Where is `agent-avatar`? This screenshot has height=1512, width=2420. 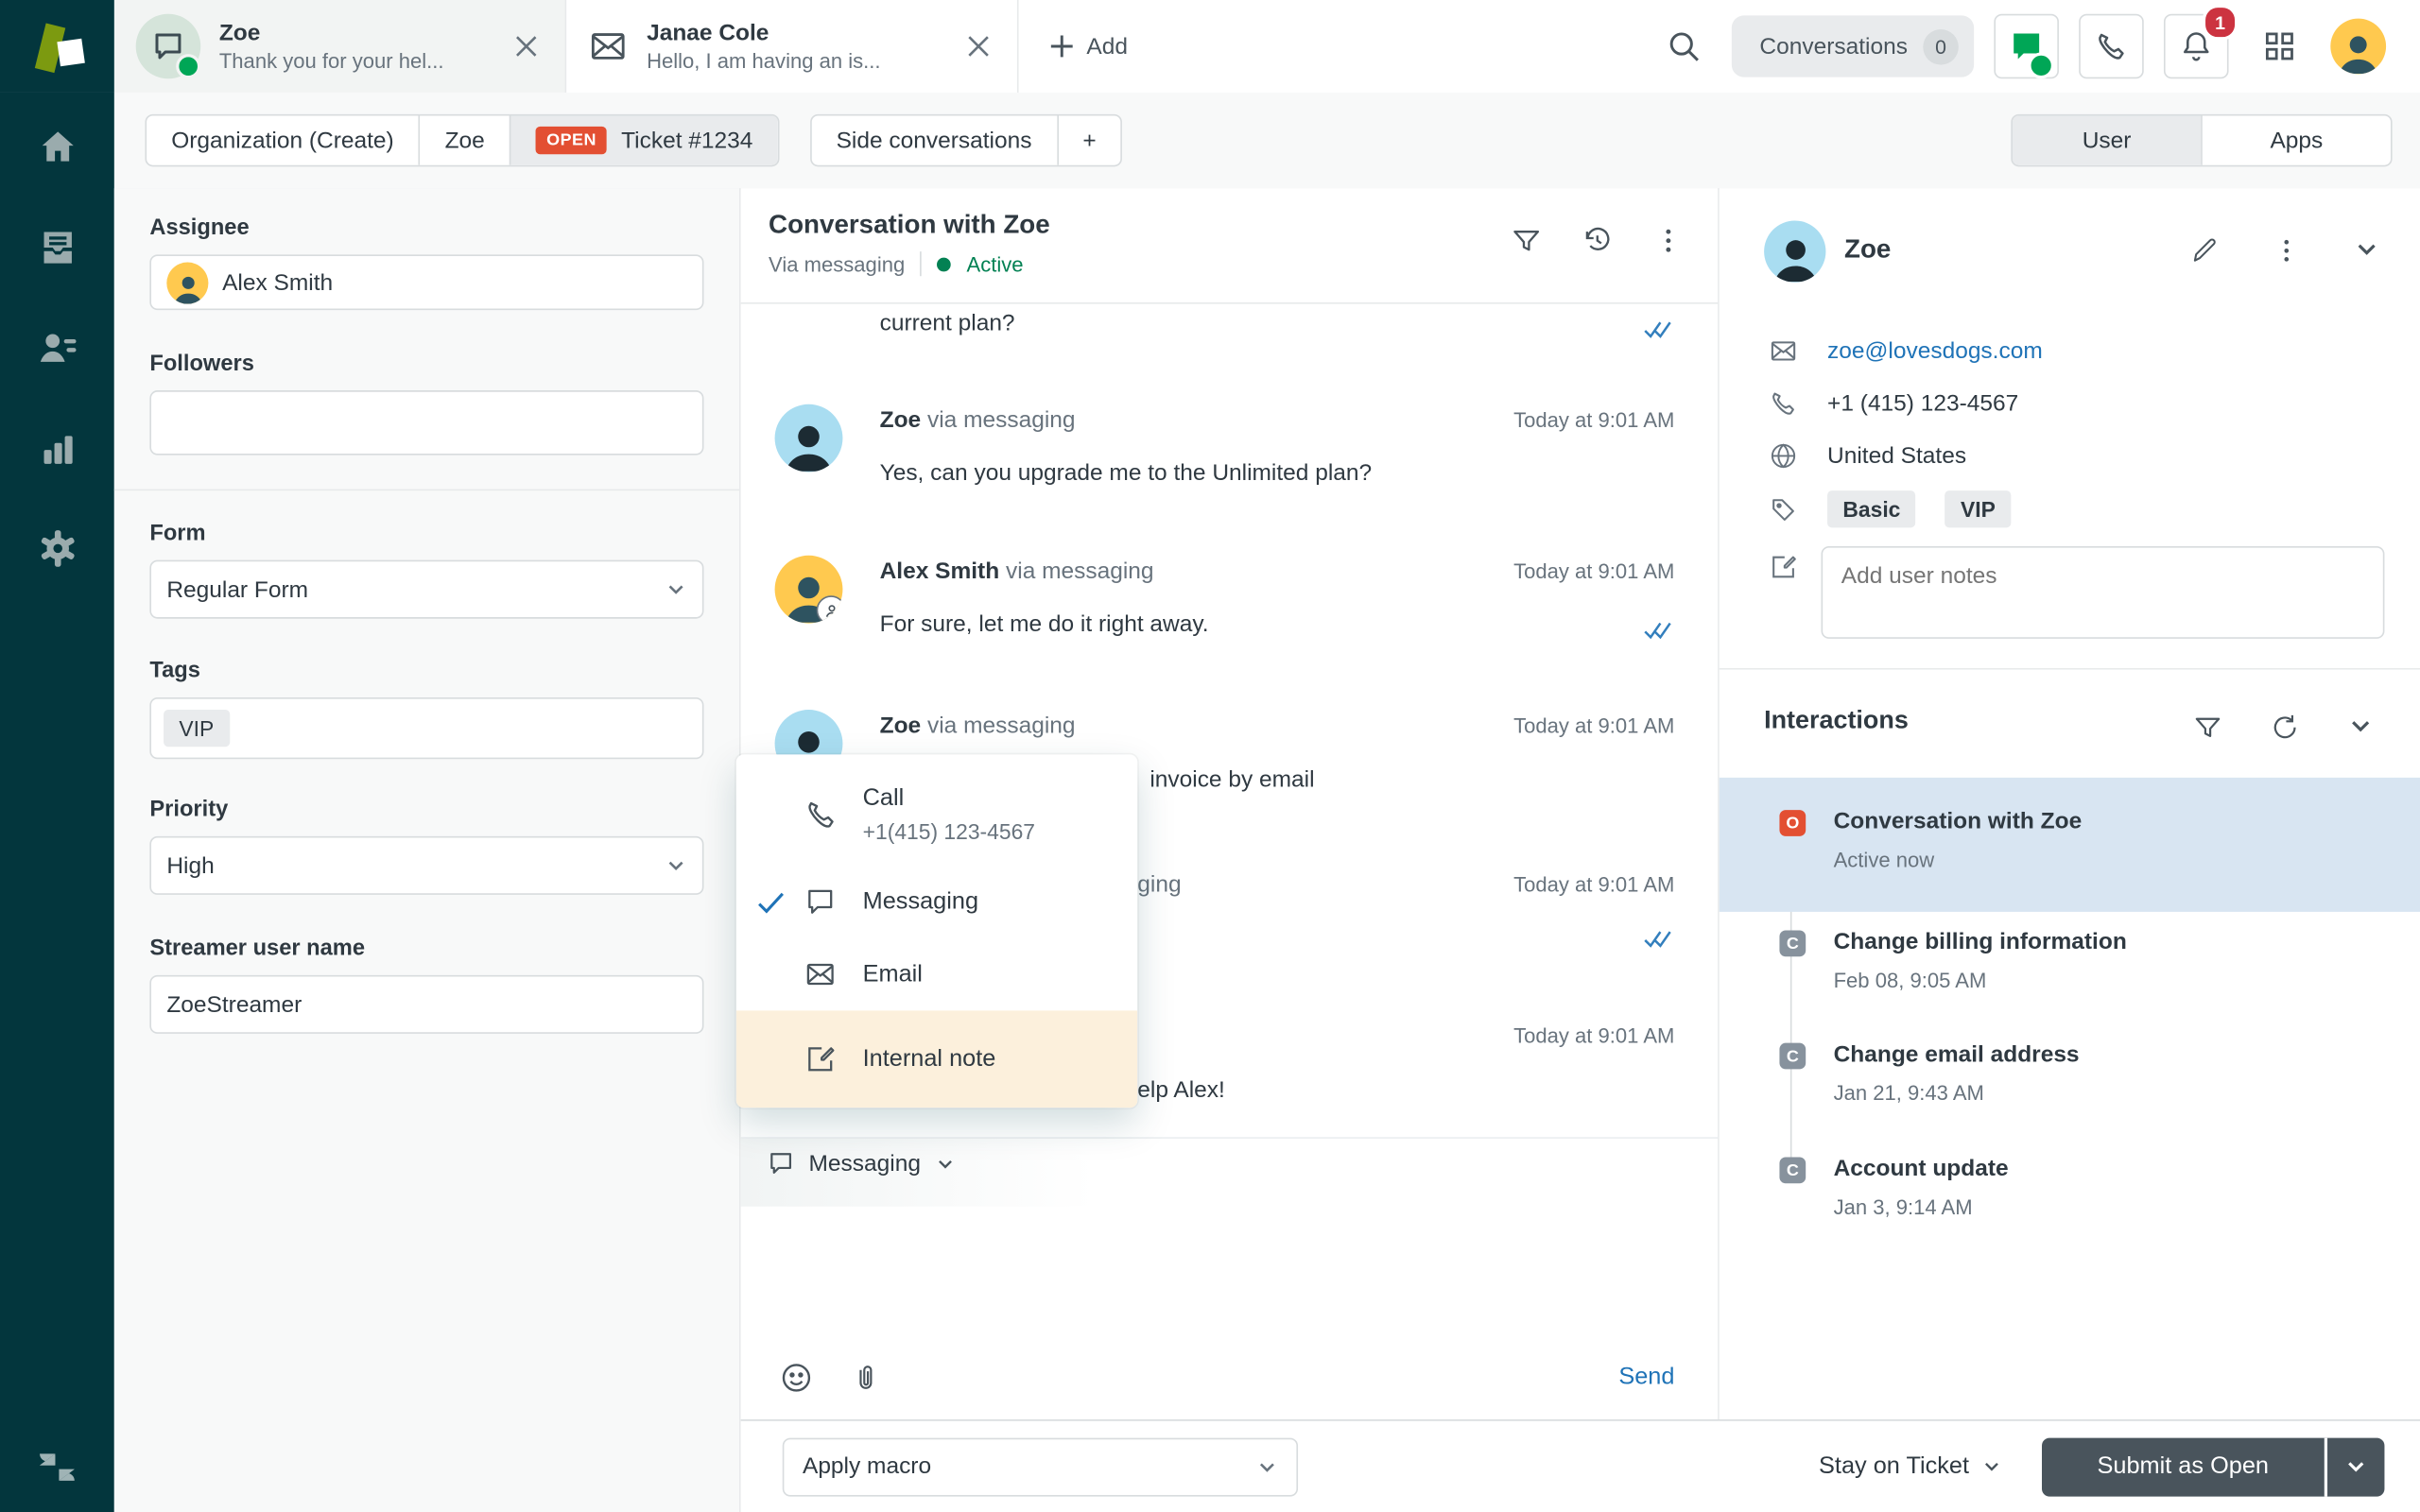 agent-avatar is located at coordinates (2359, 46).